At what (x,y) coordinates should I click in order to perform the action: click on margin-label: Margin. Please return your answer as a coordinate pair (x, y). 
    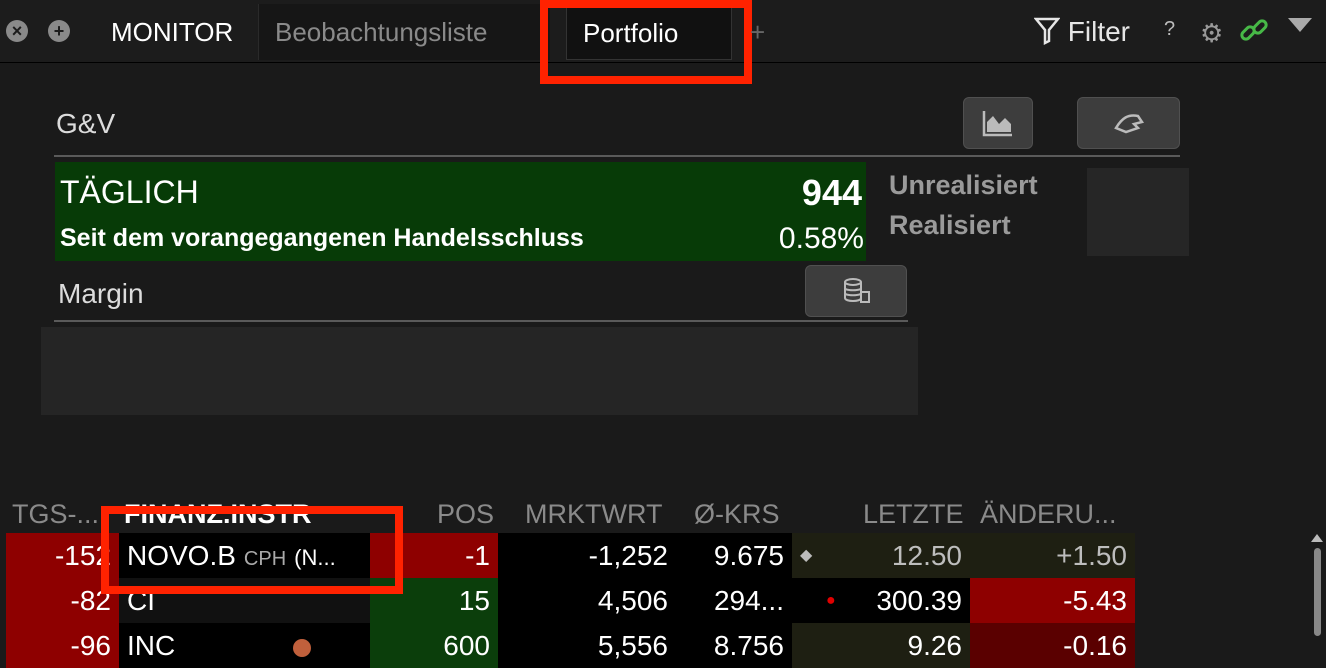
    Looking at the image, I should click on (101, 293).